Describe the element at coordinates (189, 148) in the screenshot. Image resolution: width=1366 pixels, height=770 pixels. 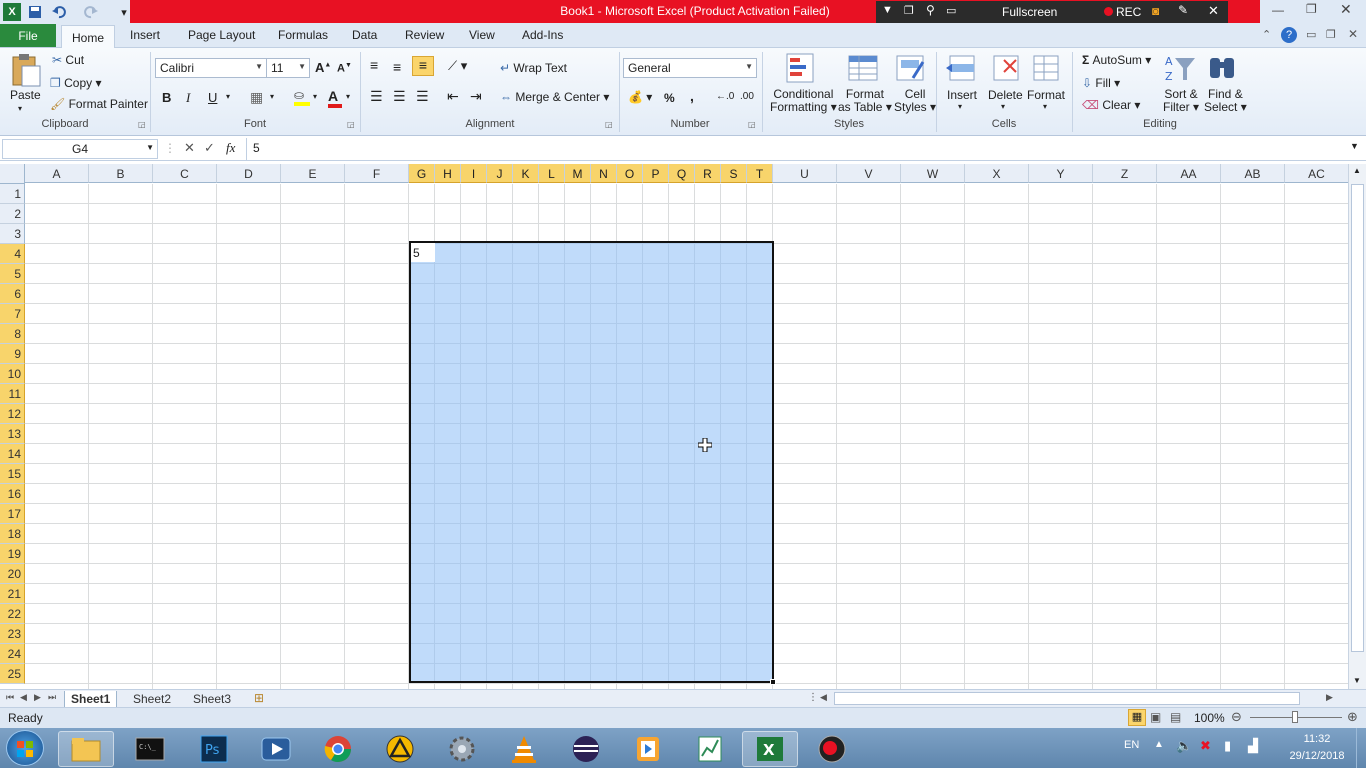
I see `cancel-entry-icon: ✕` at that location.